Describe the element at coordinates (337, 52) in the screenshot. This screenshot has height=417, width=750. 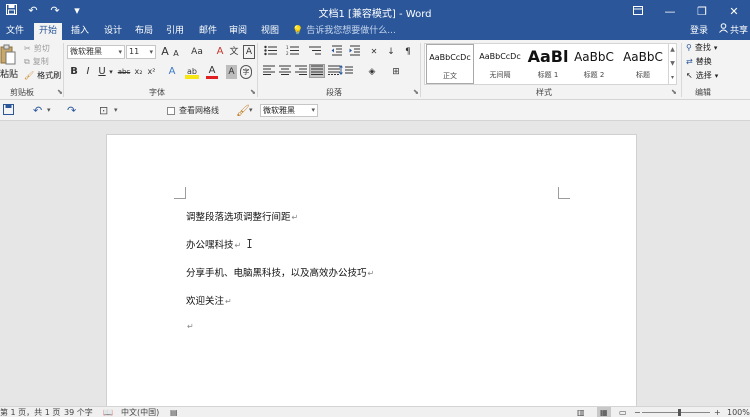
I see `decrease-indent-icon` at that location.